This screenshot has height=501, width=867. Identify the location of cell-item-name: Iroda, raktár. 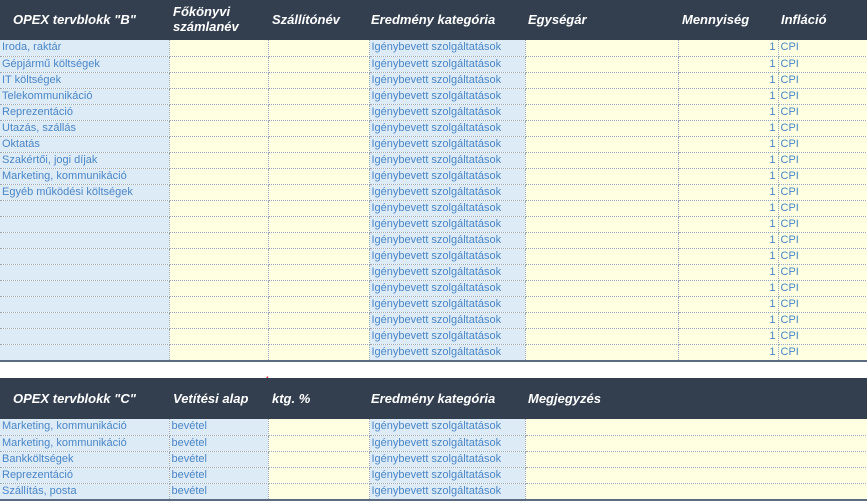
(85, 48).